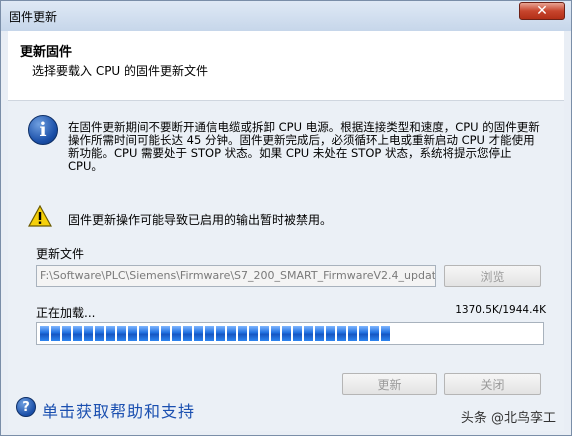 The width and height of the screenshot is (572, 436). Describe the element at coordinates (40, 216) in the screenshot. I see `warning-icon` at that location.